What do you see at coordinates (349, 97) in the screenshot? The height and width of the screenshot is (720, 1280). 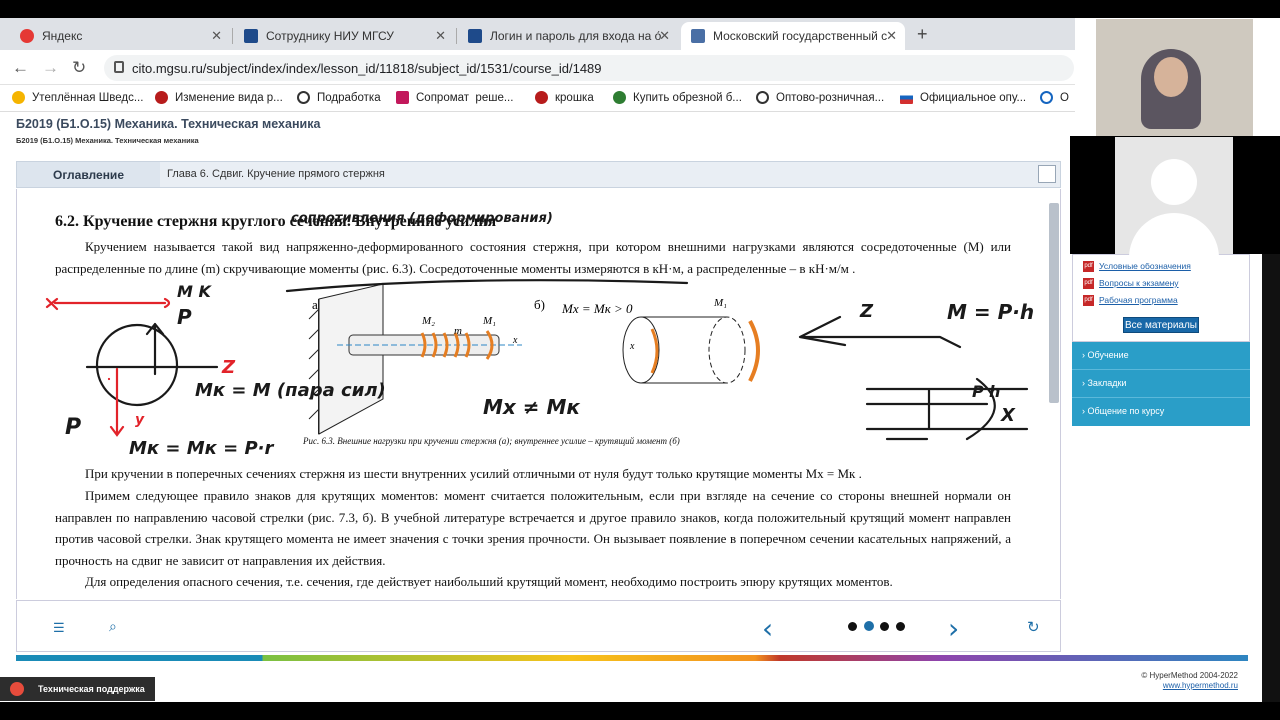 I see `bookmark-label: Подработка` at bounding box center [349, 97].